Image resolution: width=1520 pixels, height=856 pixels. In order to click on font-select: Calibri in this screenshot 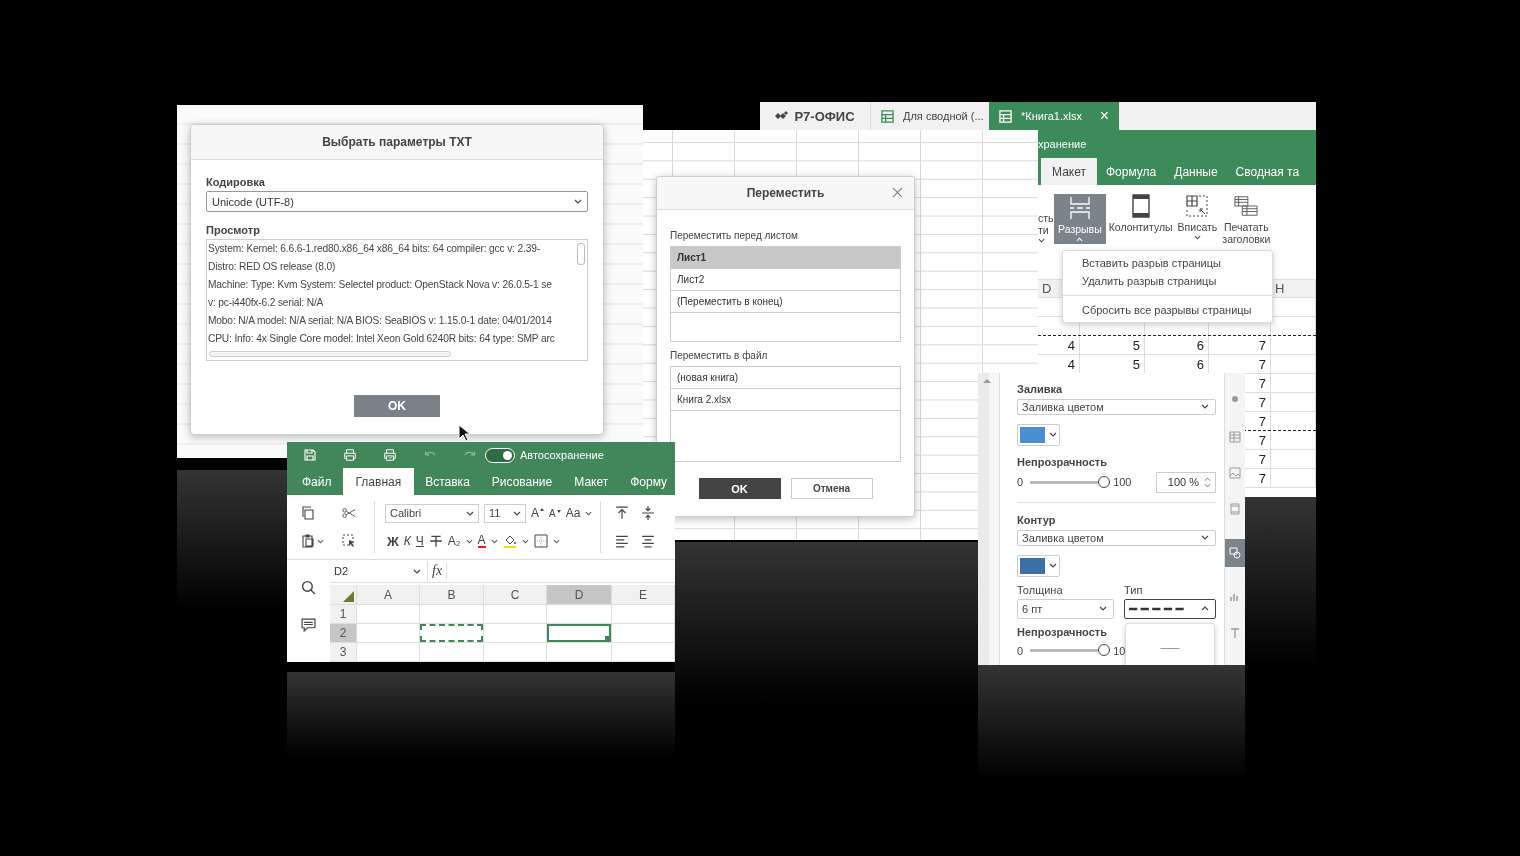, I will do `click(432, 513)`.